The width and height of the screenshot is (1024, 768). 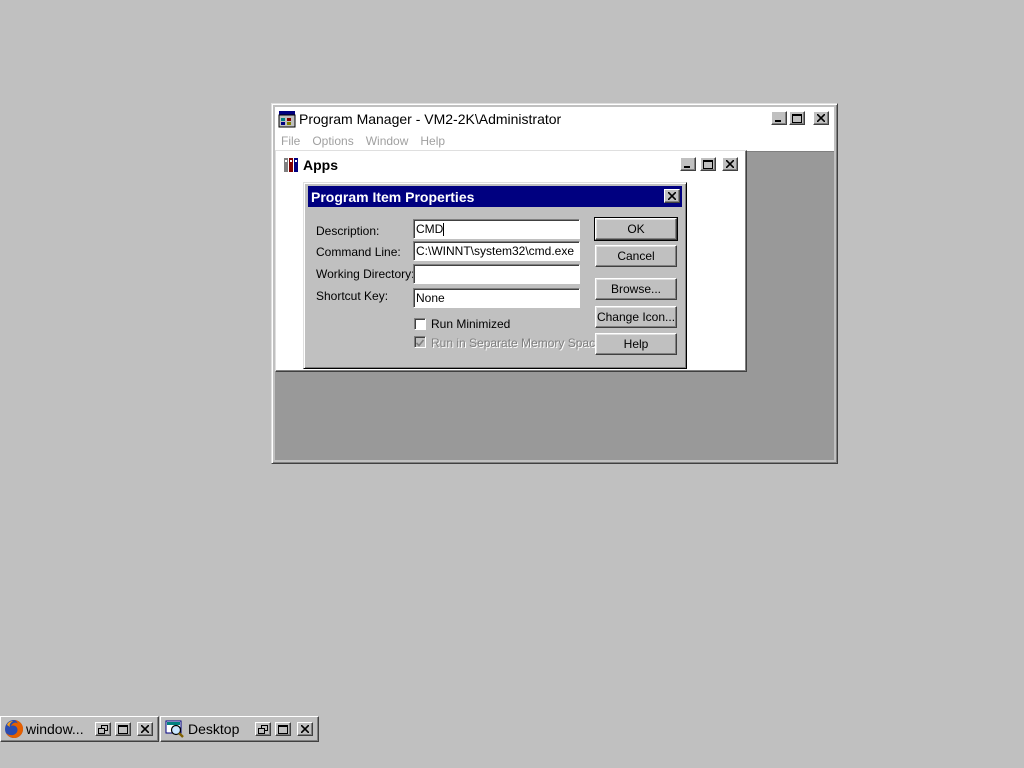 I want to click on run-minimized-label: Run Minimized, so click(x=471, y=324).